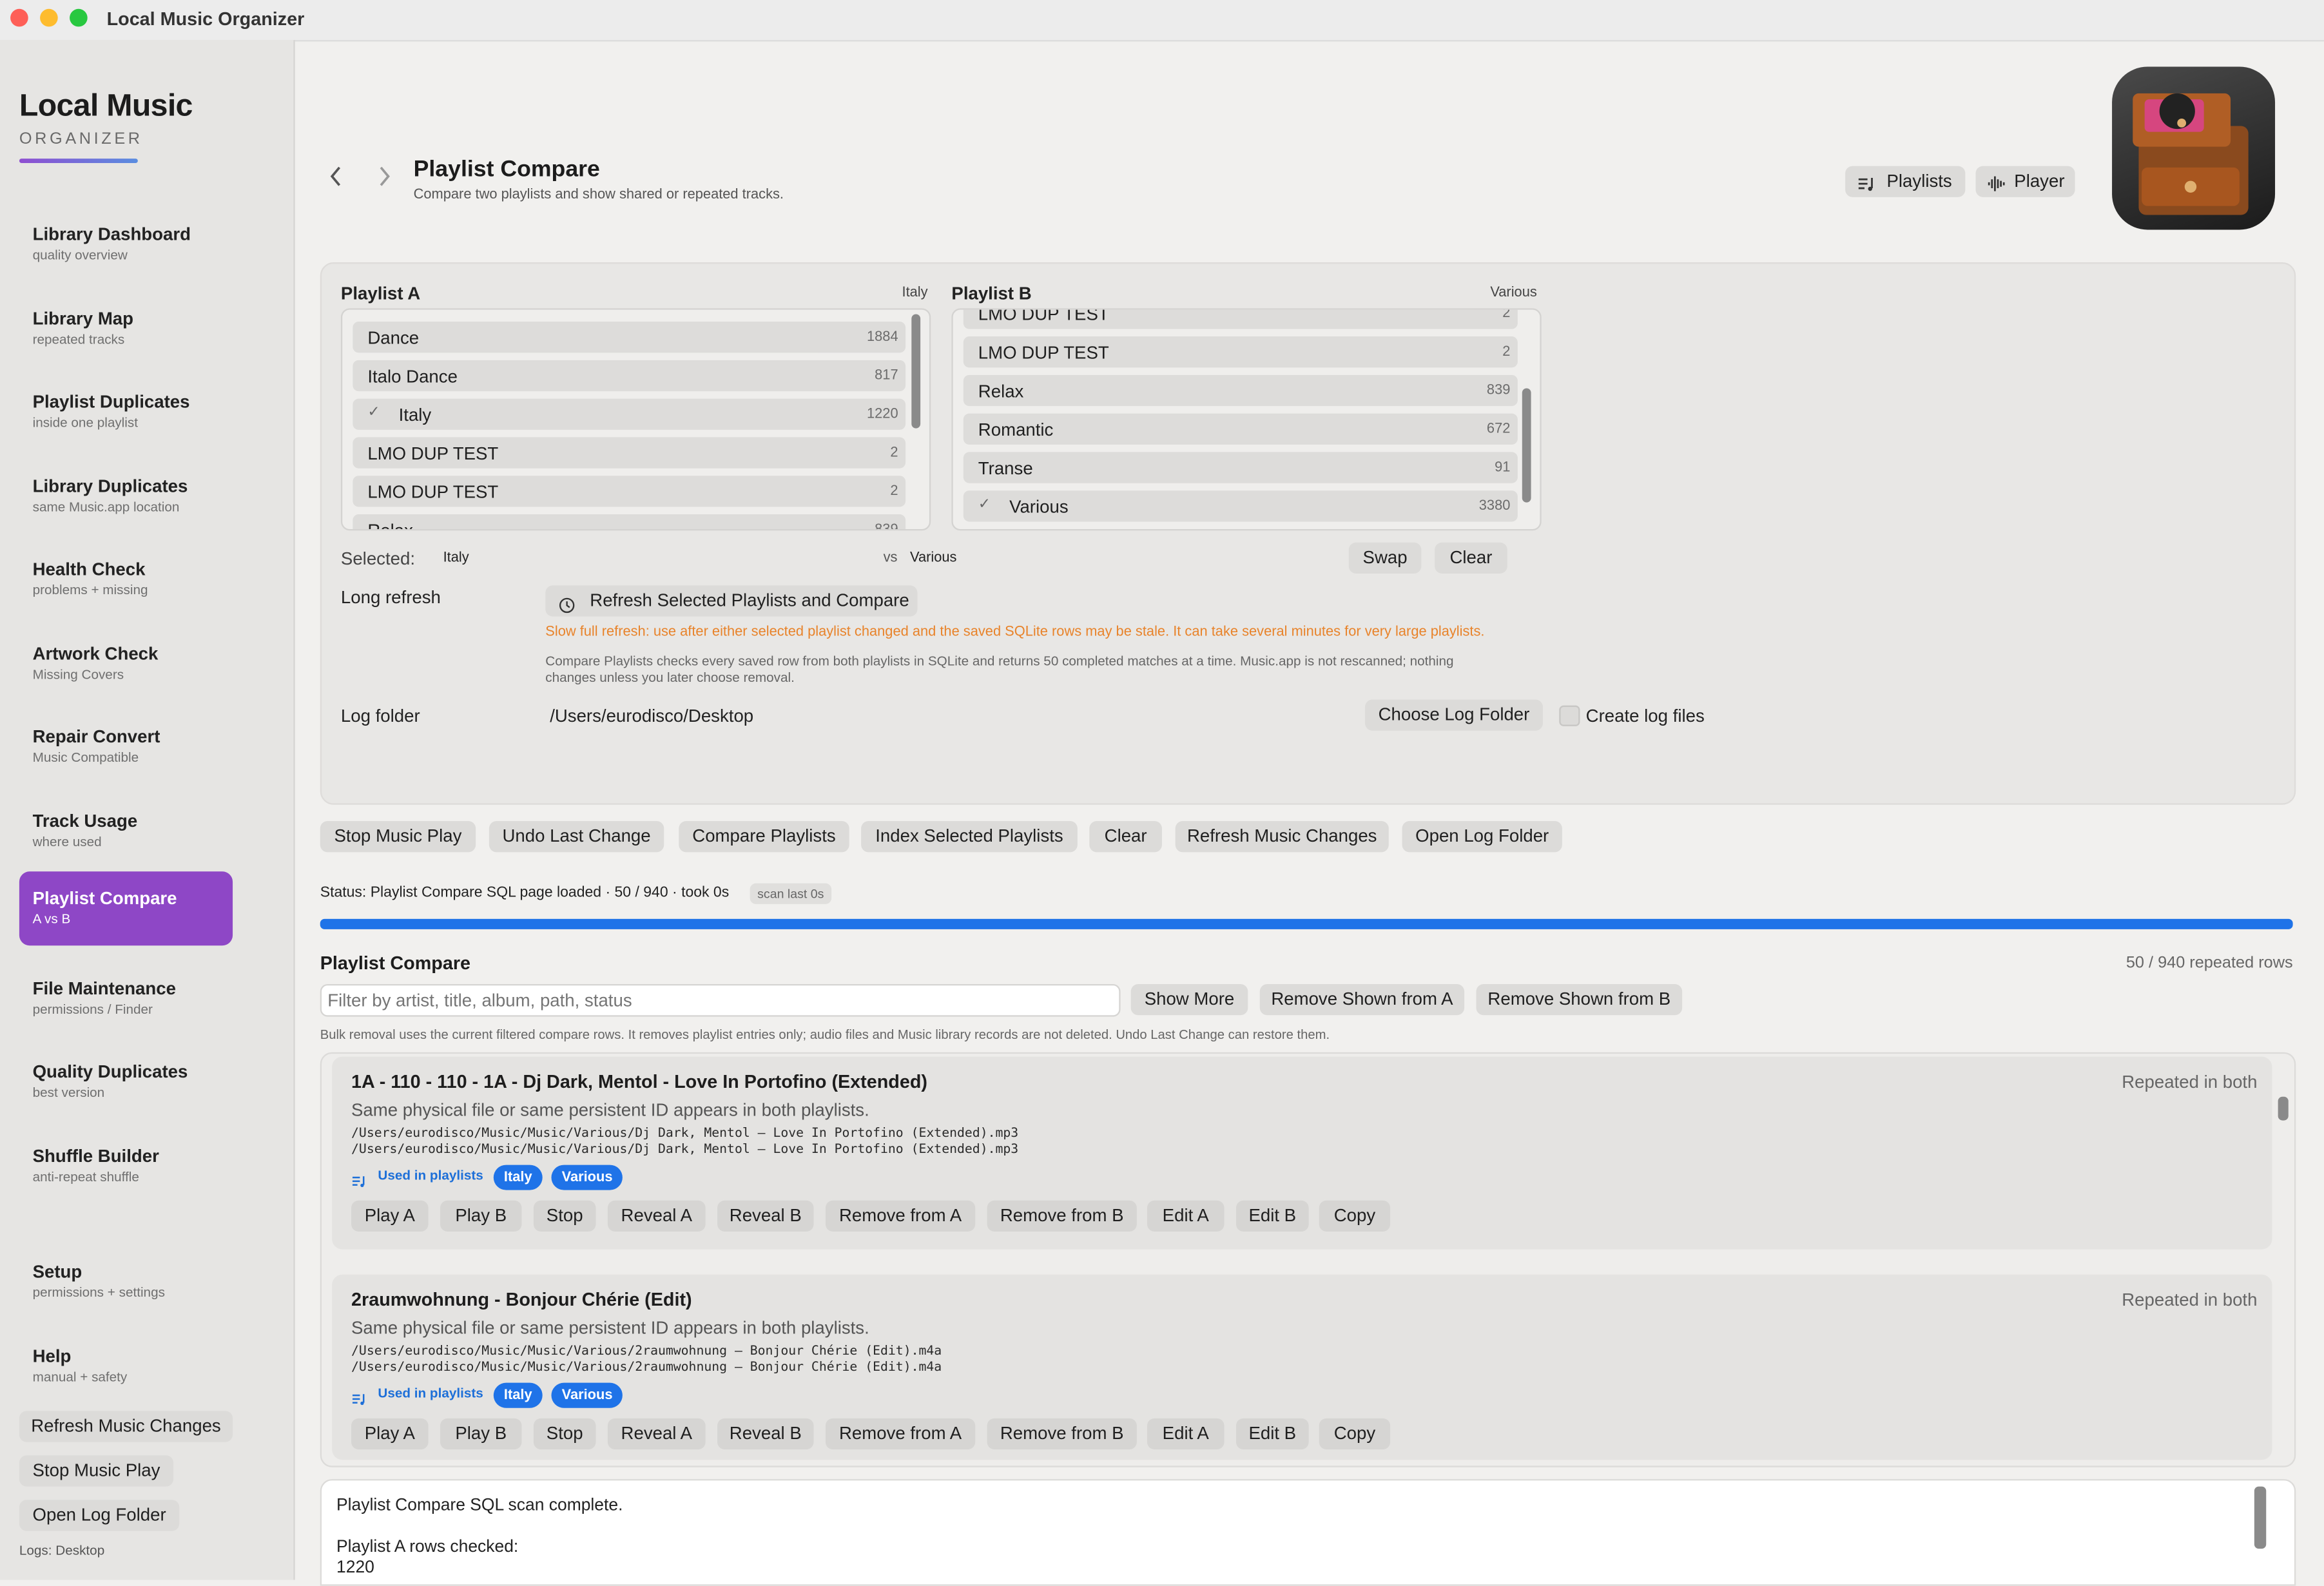 The image size is (2324, 1586). What do you see at coordinates (916, 371) in the screenshot?
I see `playlist-a-scrollbar` at bounding box center [916, 371].